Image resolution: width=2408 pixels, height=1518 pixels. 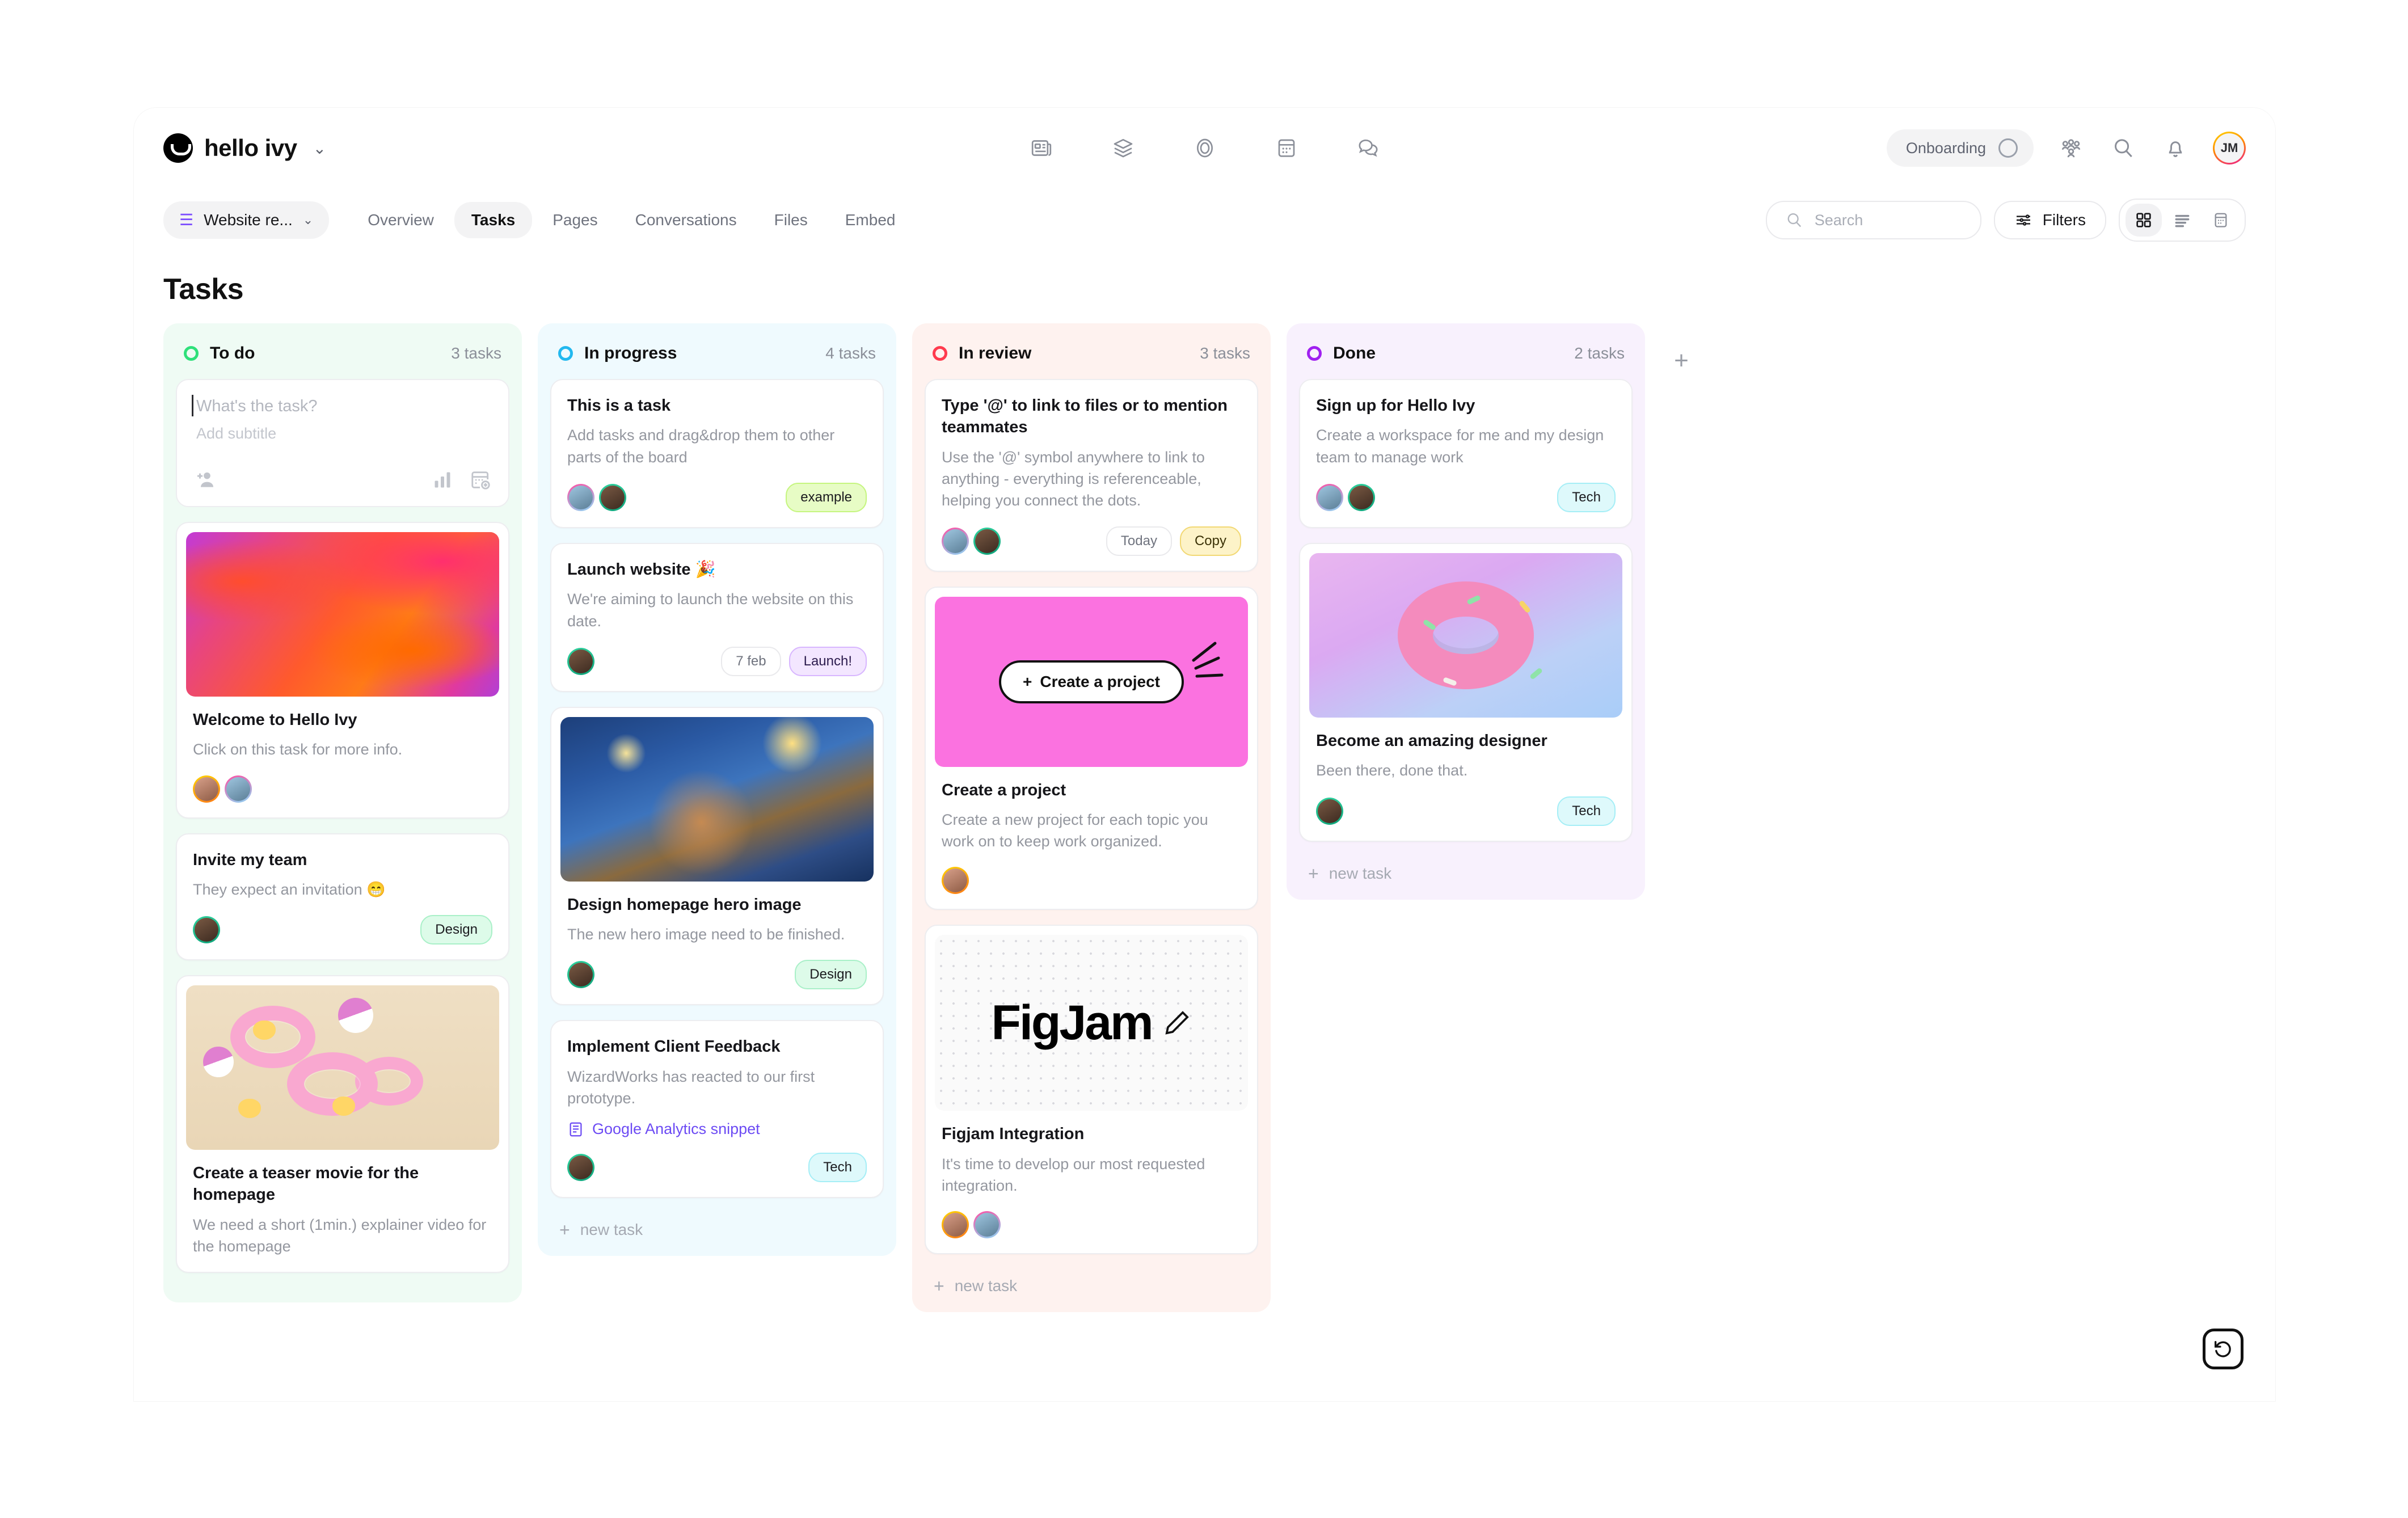 What do you see at coordinates (1873, 220) in the screenshot?
I see `search-input: Search` at bounding box center [1873, 220].